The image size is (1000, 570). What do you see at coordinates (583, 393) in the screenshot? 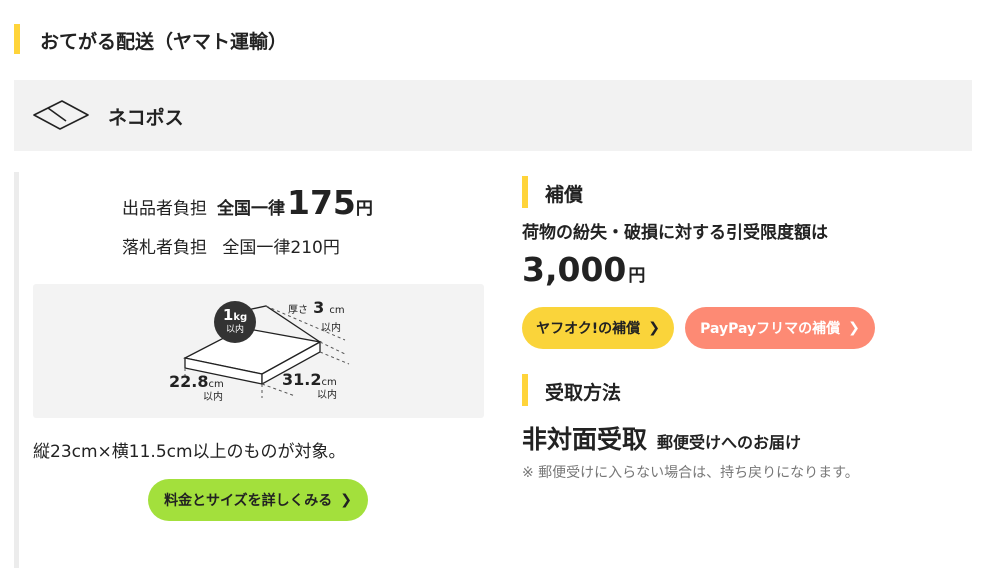
I see `receipt-title: 受取方法` at bounding box center [583, 393].